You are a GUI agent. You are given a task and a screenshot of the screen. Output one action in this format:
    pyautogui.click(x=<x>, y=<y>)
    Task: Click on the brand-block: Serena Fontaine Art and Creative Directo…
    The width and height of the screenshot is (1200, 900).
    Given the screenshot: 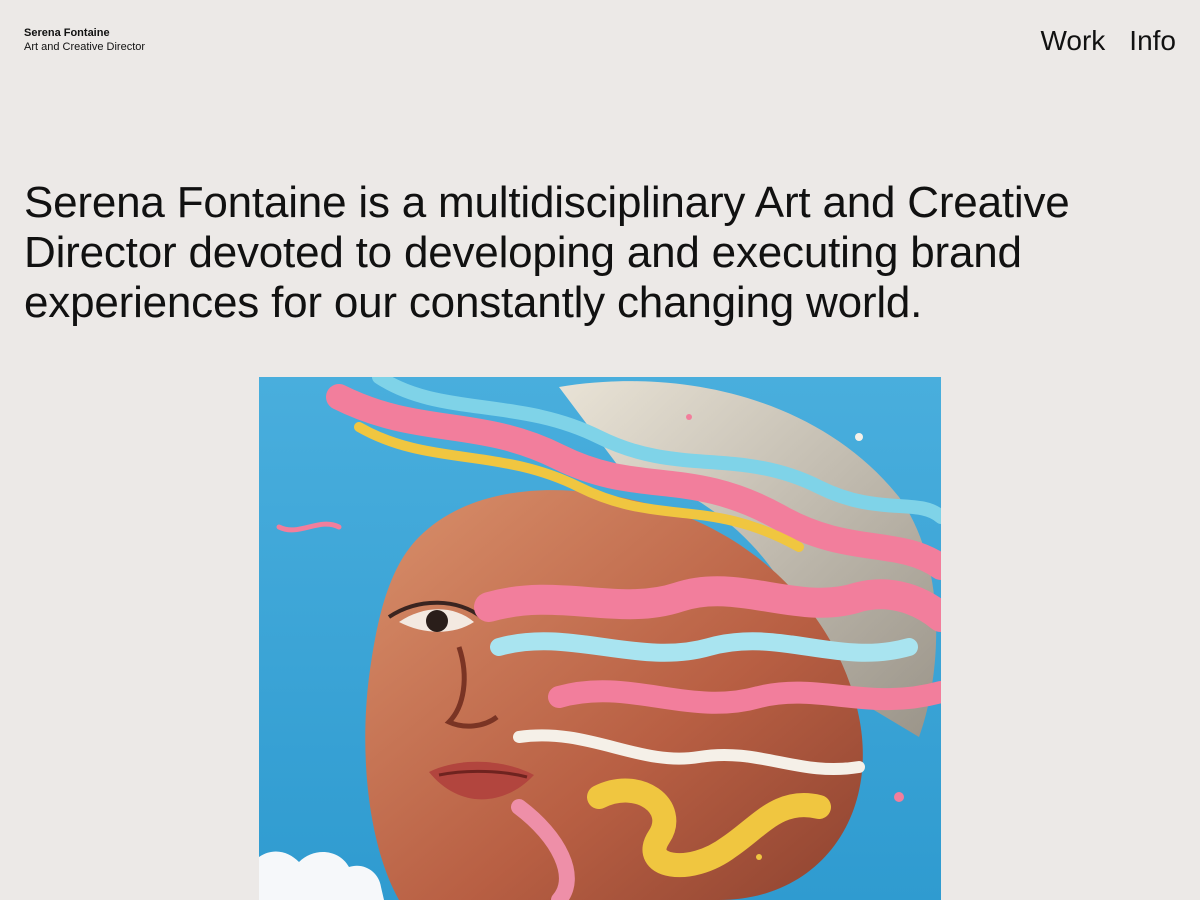 What is the action you would take?
    pyautogui.click(x=84, y=40)
    